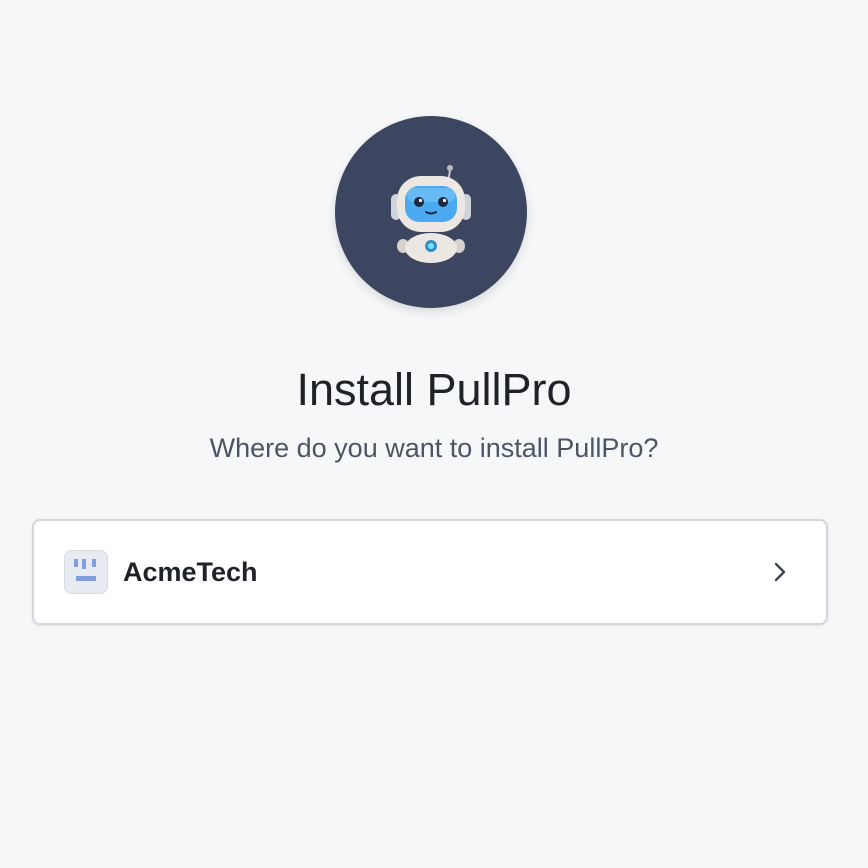 The image size is (868, 868). What do you see at coordinates (190, 571) in the screenshot?
I see `account-name: AcmeTech` at bounding box center [190, 571].